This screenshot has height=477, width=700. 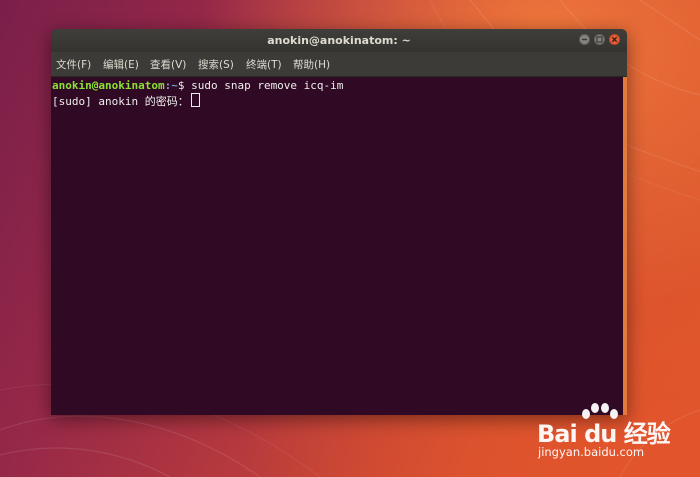 What do you see at coordinates (267, 85) in the screenshot?
I see `command-text: sudo snap remove icq-im` at bounding box center [267, 85].